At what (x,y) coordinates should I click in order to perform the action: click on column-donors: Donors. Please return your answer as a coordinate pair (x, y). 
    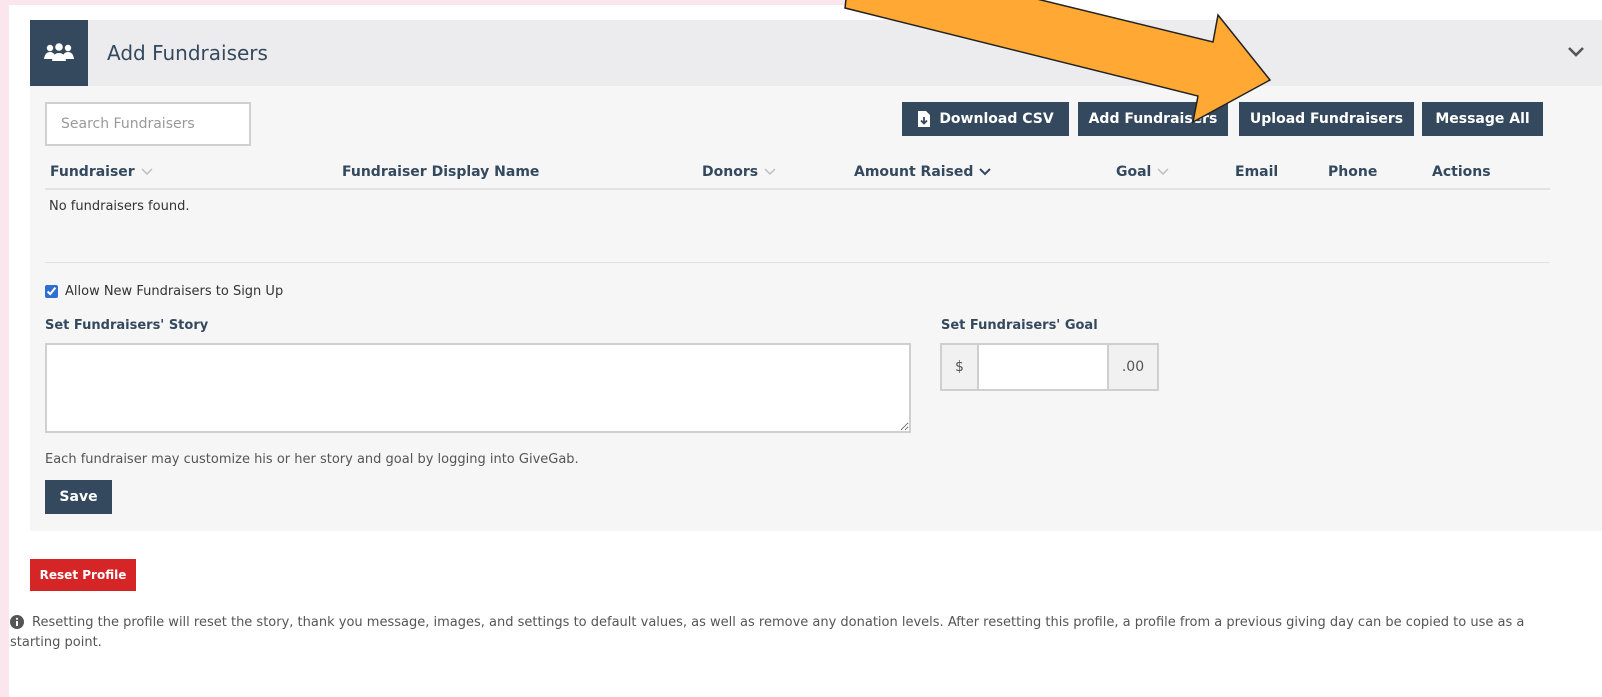
    Looking at the image, I should click on (739, 172).